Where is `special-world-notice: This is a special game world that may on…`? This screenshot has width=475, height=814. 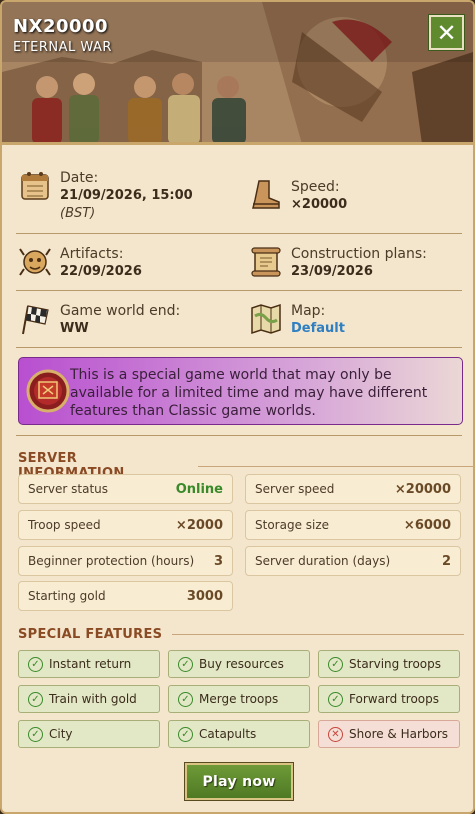
special-world-notice: This is a special game world that may on… is located at coordinates (240, 391).